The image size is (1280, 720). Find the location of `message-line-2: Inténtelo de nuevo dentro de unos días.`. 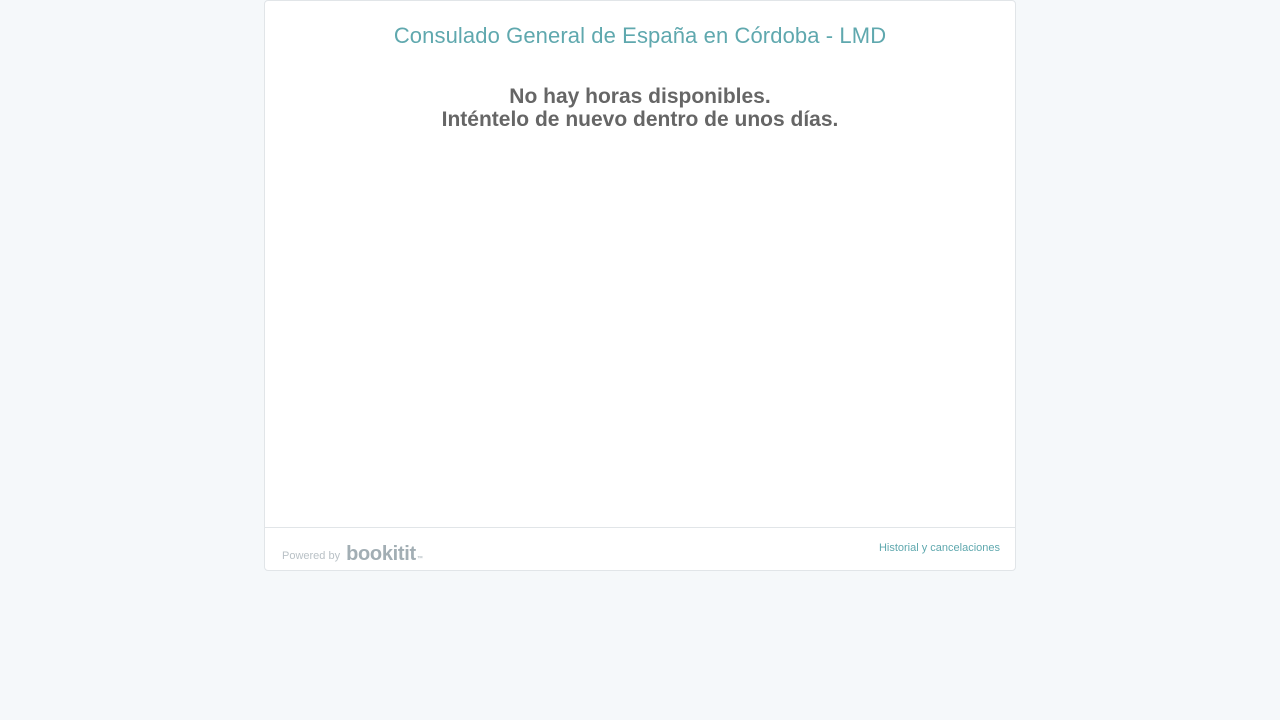

message-line-2: Inténtelo de nuevo dentro de unos días. is located at coordinates (640, 119).